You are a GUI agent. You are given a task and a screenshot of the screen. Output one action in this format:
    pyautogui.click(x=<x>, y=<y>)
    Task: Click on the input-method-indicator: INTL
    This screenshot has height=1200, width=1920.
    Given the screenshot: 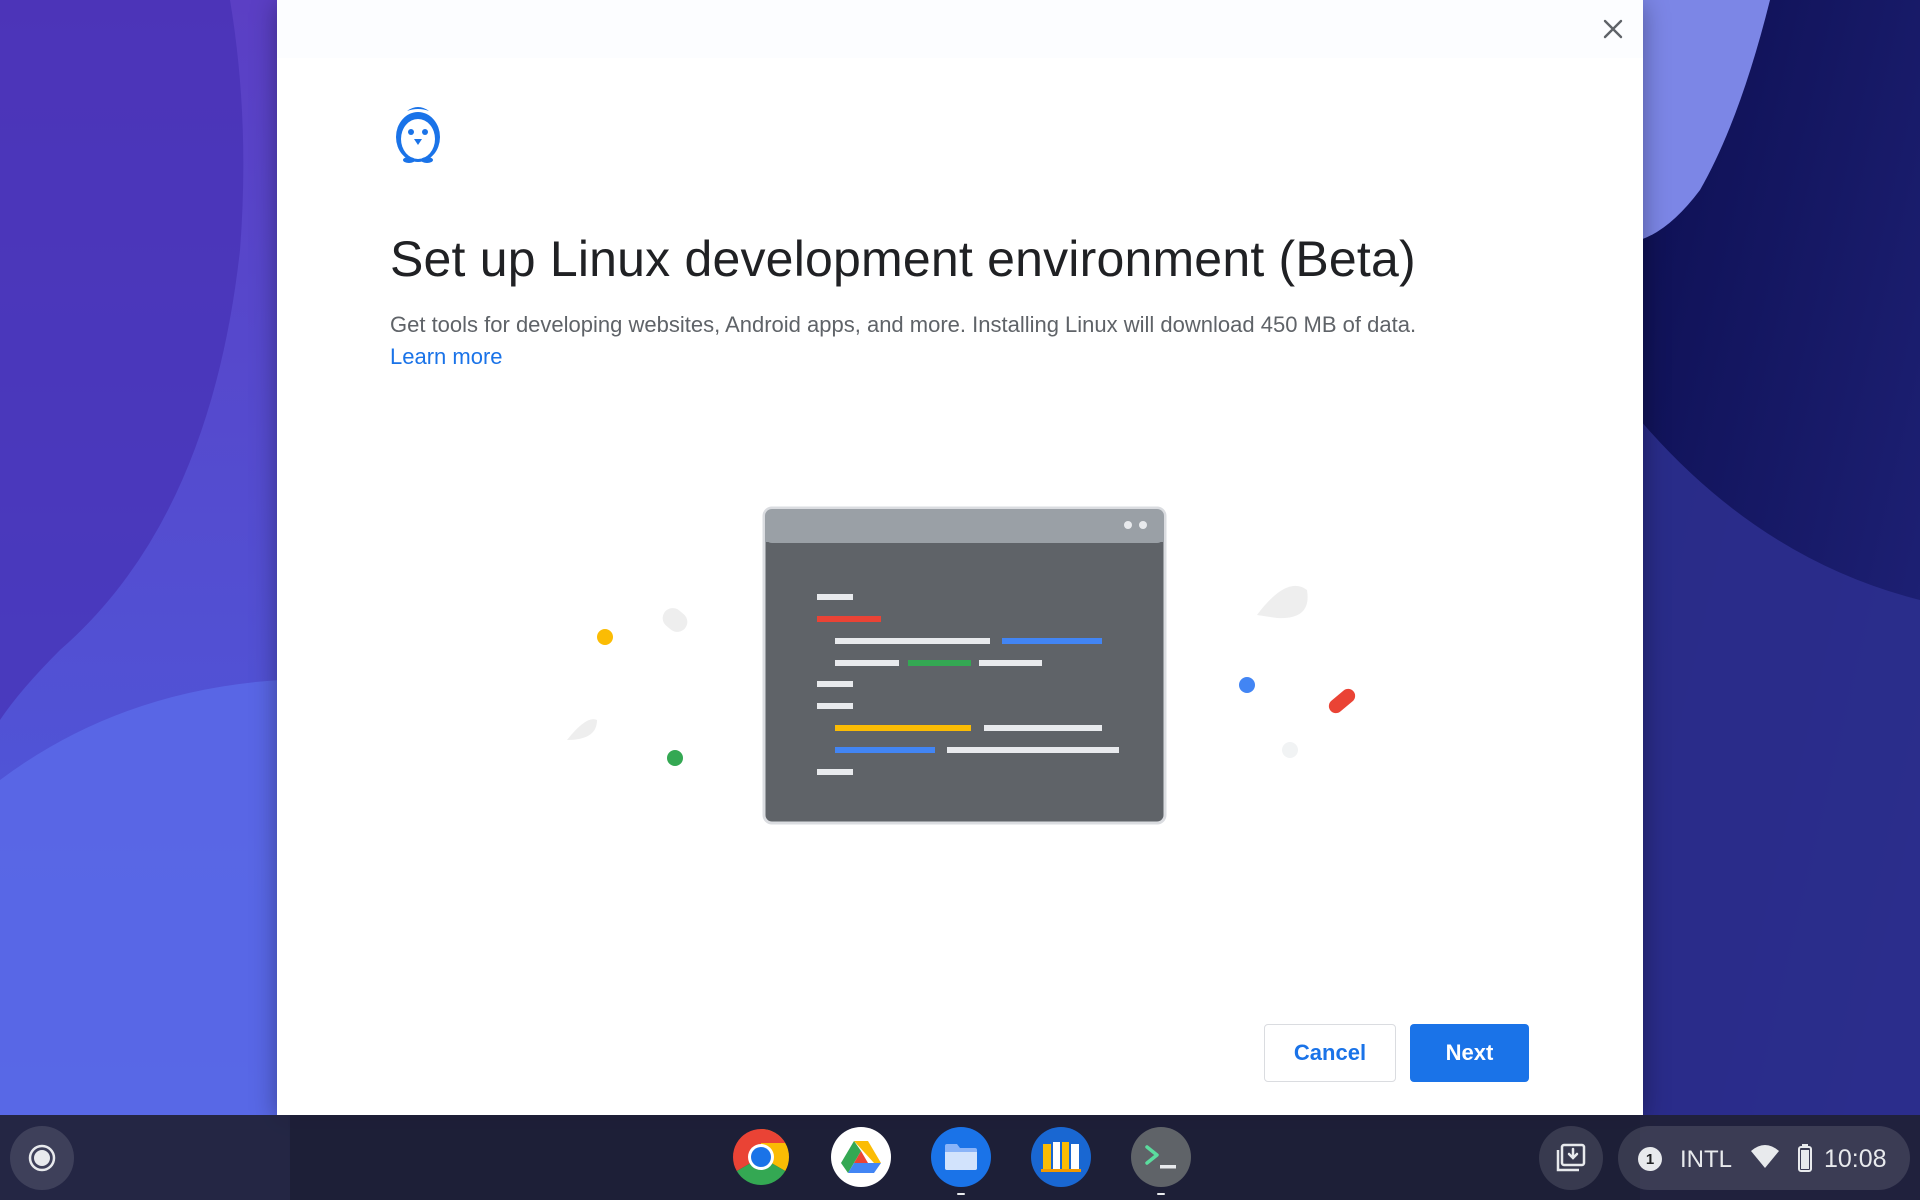 What is the action you would take?
    pyautogui.click(x=1706, y=1159)
    